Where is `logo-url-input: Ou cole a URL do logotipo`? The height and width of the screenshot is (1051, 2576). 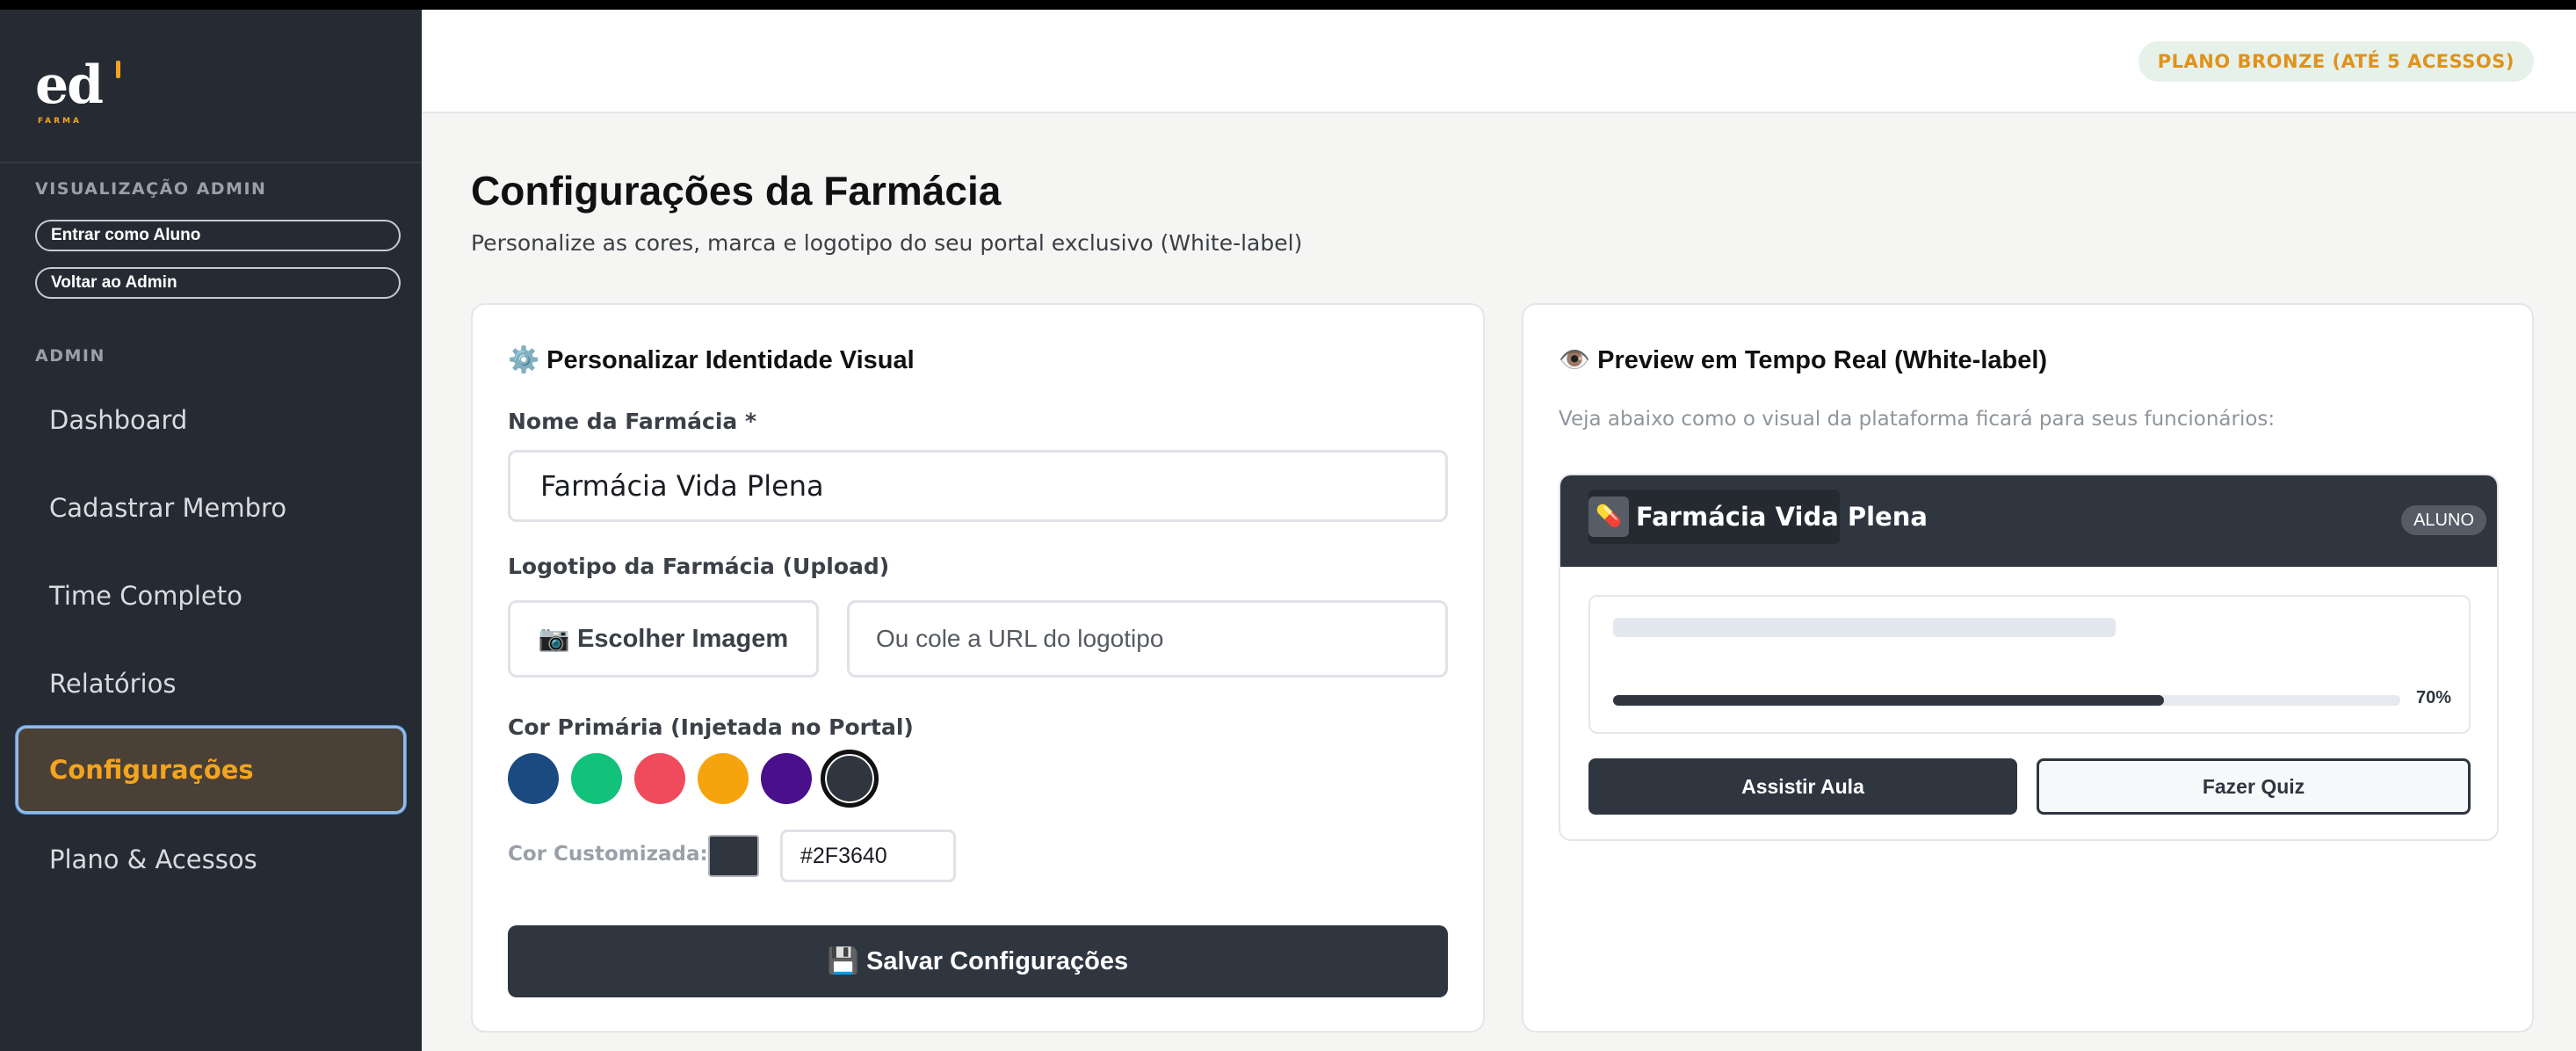 logo-url-input: Ou cole a URL do logotipo is located at coordinates (1147, 639).